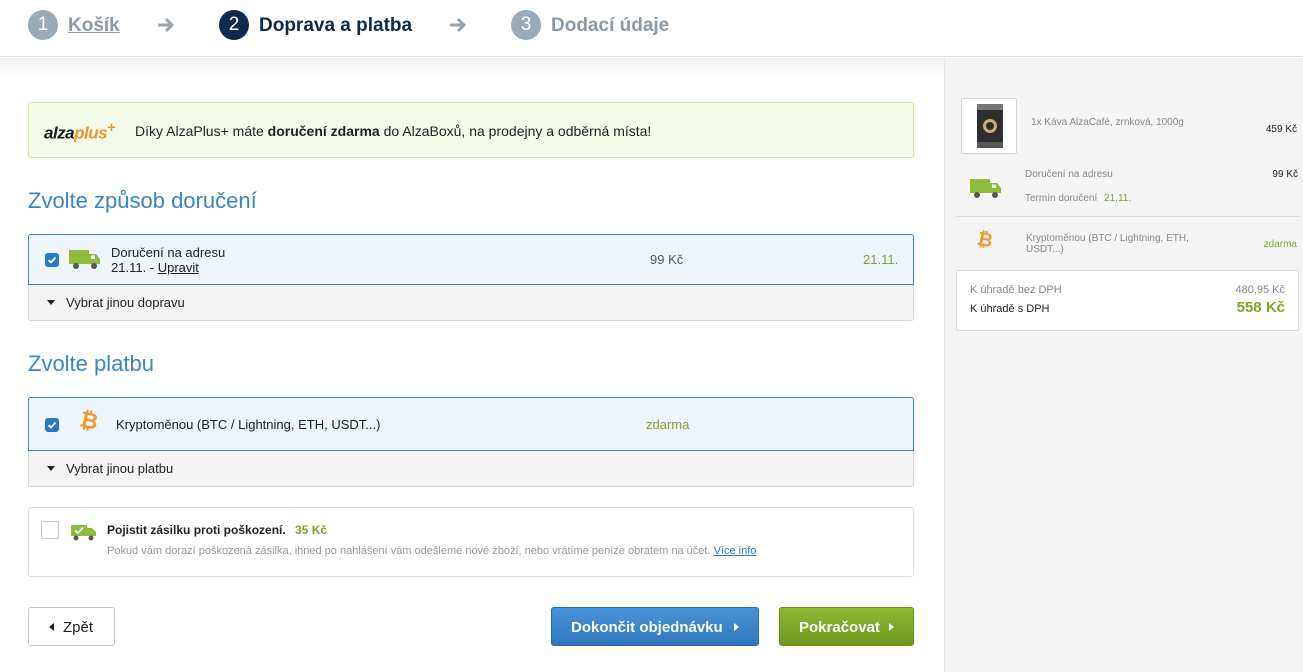  What do you see at coordinates (78, 627) in the screenshot?
I see `back-button-label: Zpět` at bounding box center [78, 627].